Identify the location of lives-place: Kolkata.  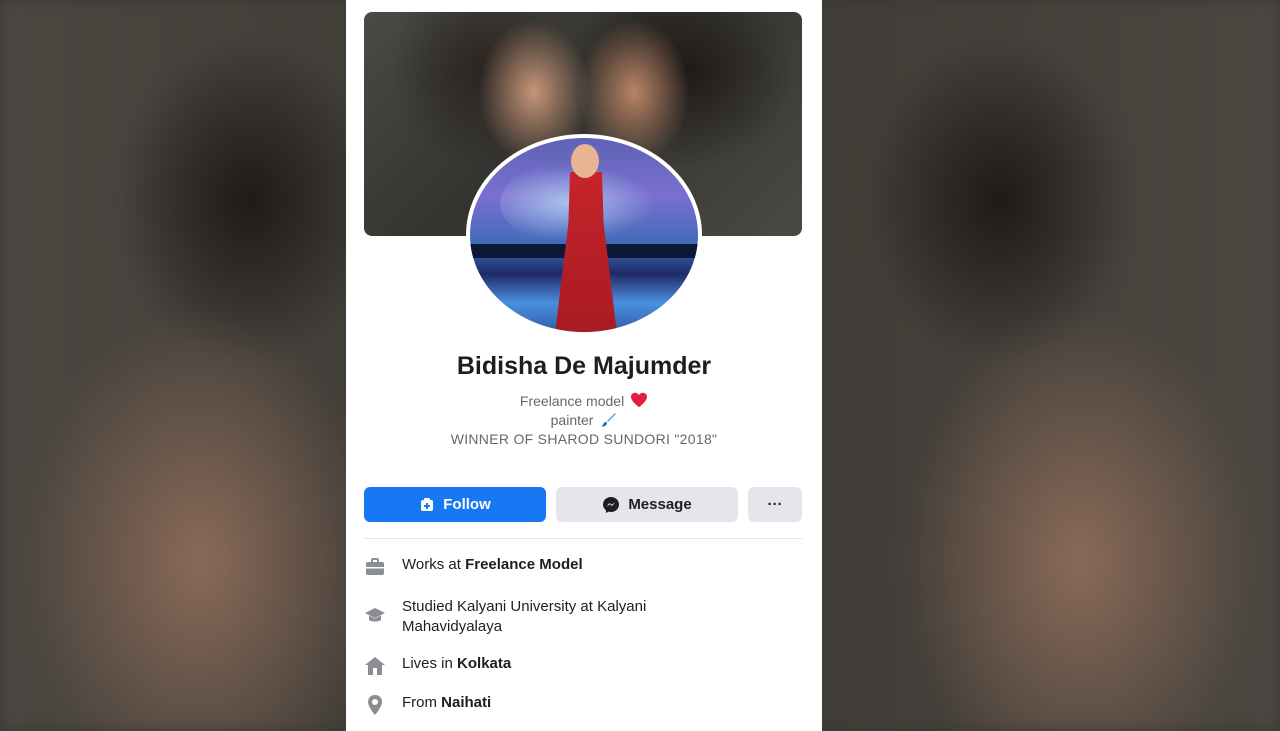
(484, 663).